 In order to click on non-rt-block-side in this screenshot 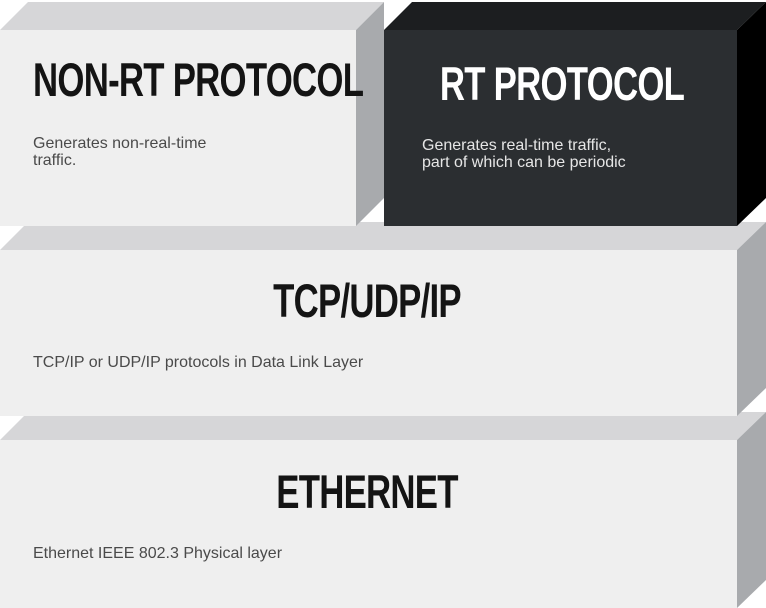, I will do `click(370, 114)`.